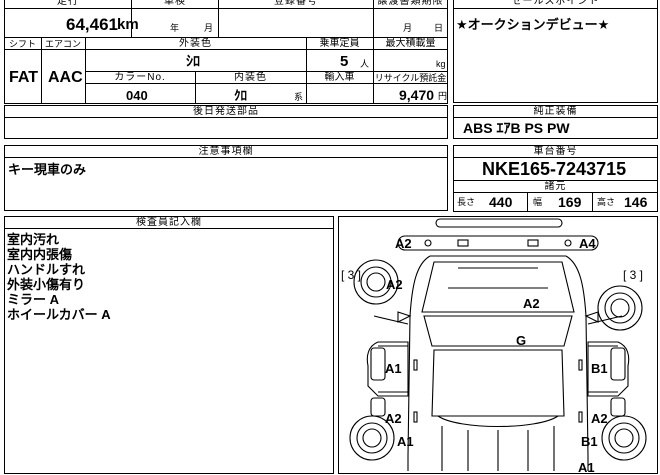  Describe the element at coordinates (466, 202) in the screenshot. I see `length-label: 長さ` at that location.